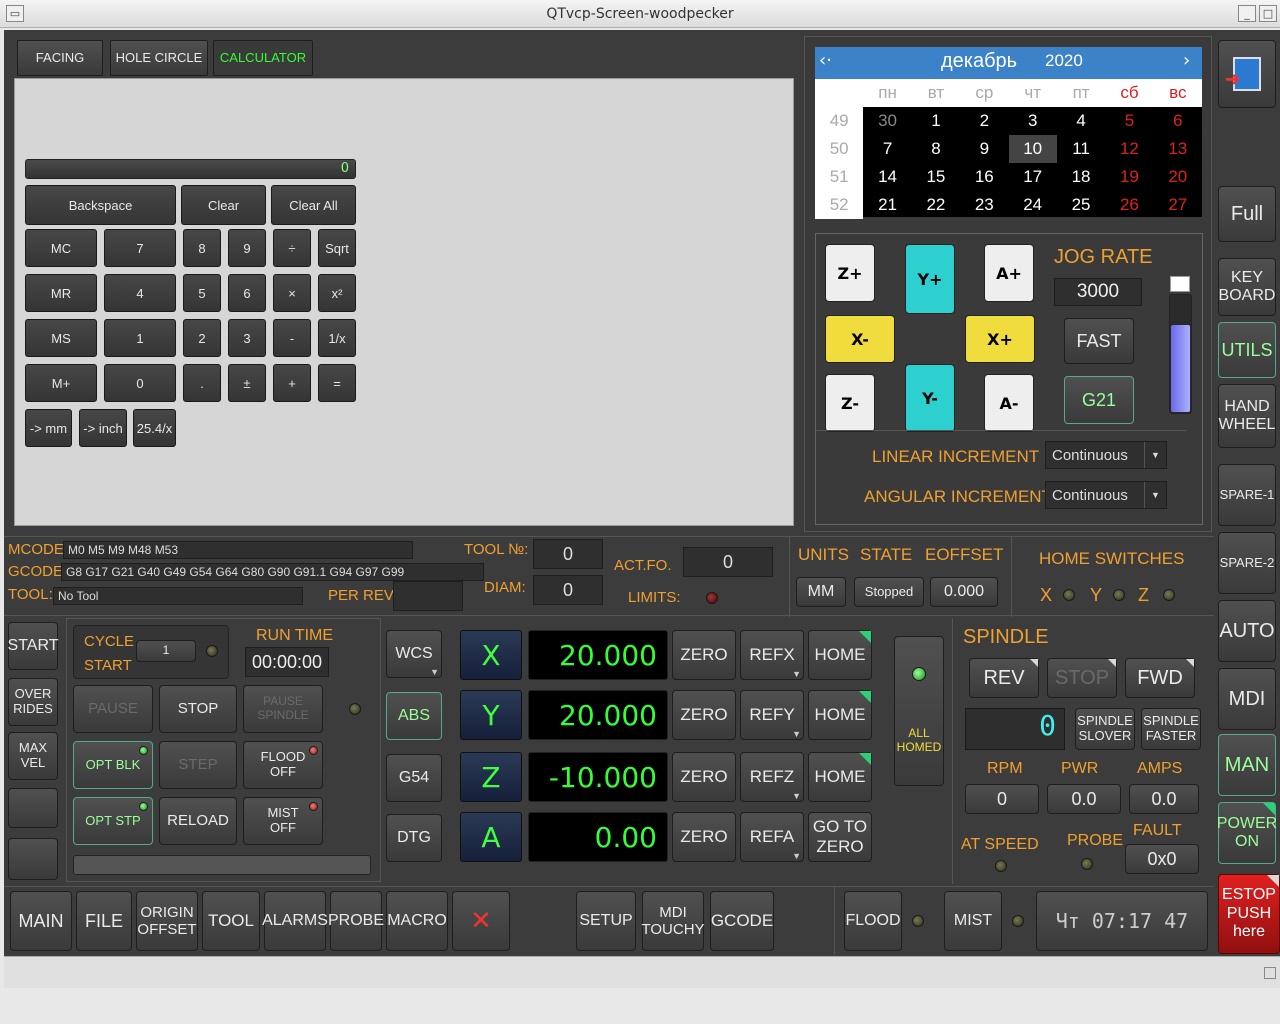  What do you see at coordinates (154, 428) in the screenshot?
I see `conversion-button: 25.4/x` at bounding box center [154, 428].